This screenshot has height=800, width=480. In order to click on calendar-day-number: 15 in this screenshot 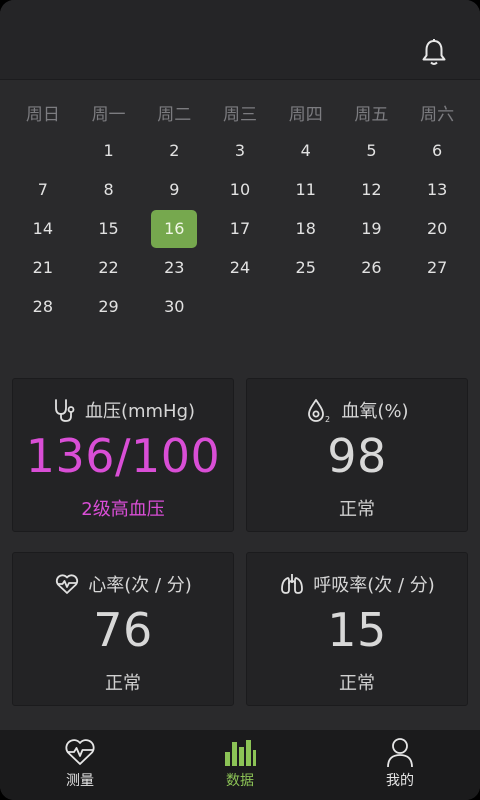, I will do `click(108, 228)`.